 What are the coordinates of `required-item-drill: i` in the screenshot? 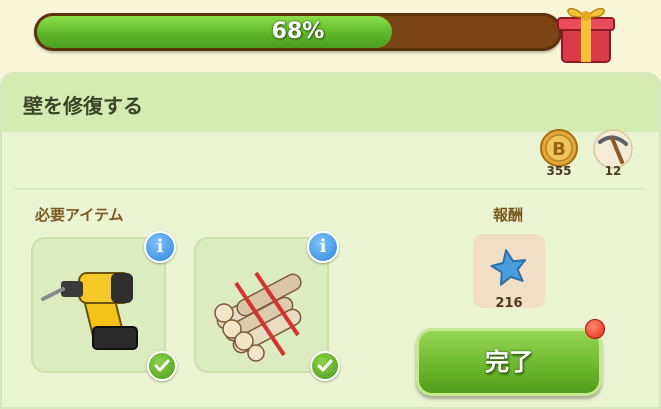 It's located at (104, 306).